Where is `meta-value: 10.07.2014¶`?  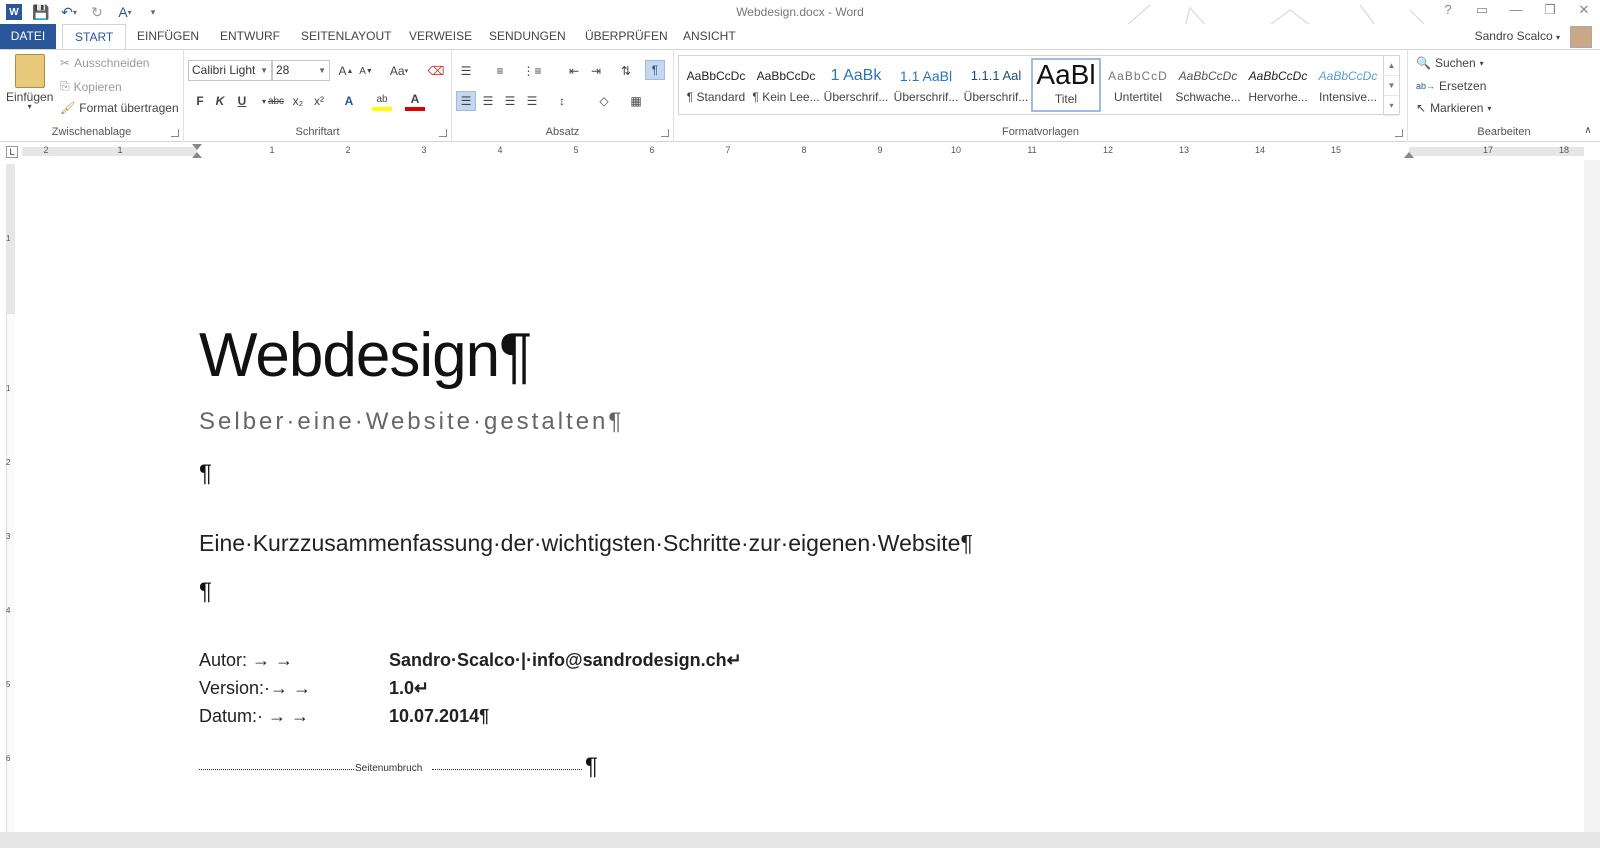 meta-value: 10.07.2014¶ is located at coordinates (439, 716).